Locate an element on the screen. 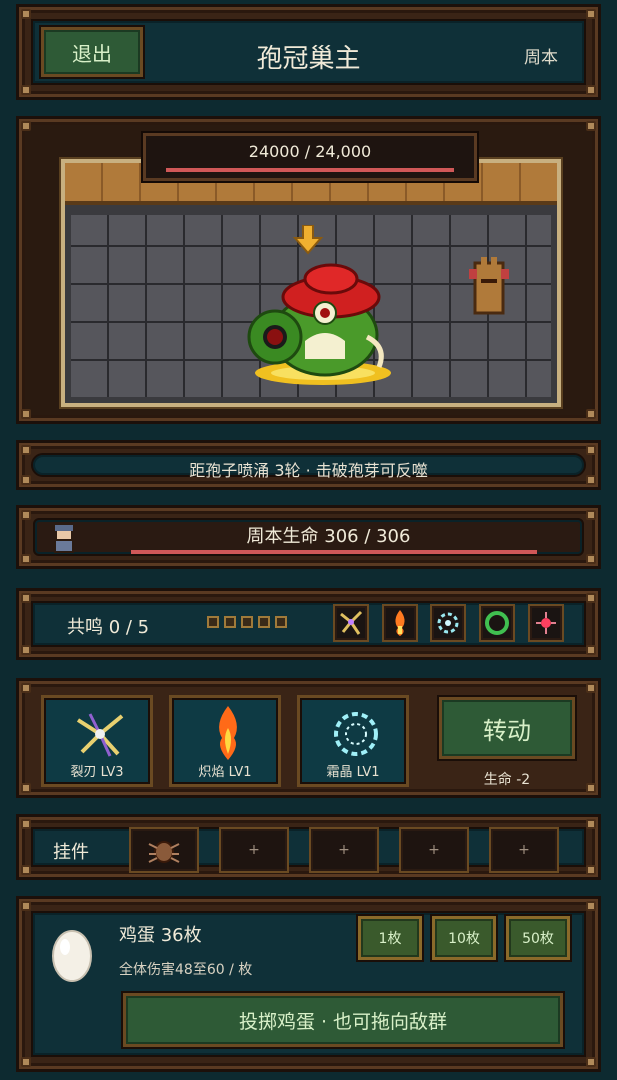 The height and width of the screenshot is (1080, 617). player-hp-fill is located at coordinates (334, 552).